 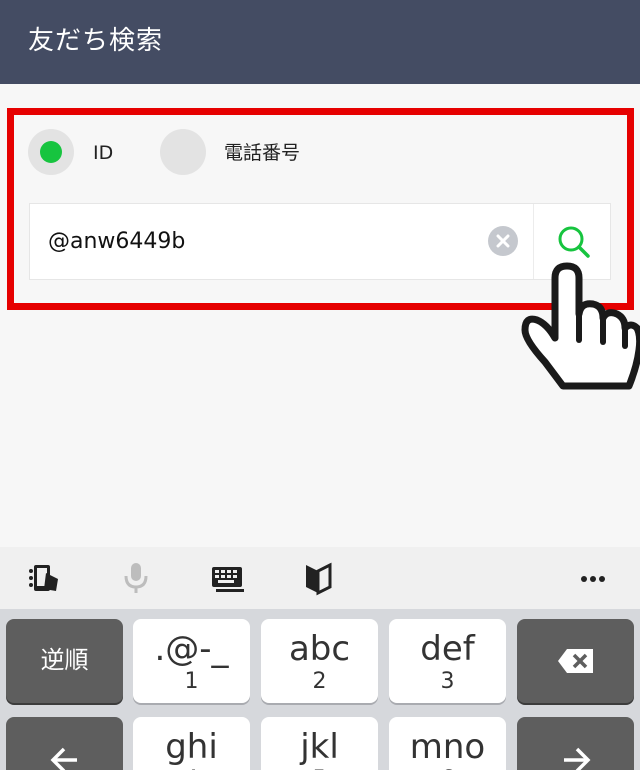 What do you see at coordinates (191, 747) in the screenshot?
I see `key-label: ghi` at bounding box center [191, 747].